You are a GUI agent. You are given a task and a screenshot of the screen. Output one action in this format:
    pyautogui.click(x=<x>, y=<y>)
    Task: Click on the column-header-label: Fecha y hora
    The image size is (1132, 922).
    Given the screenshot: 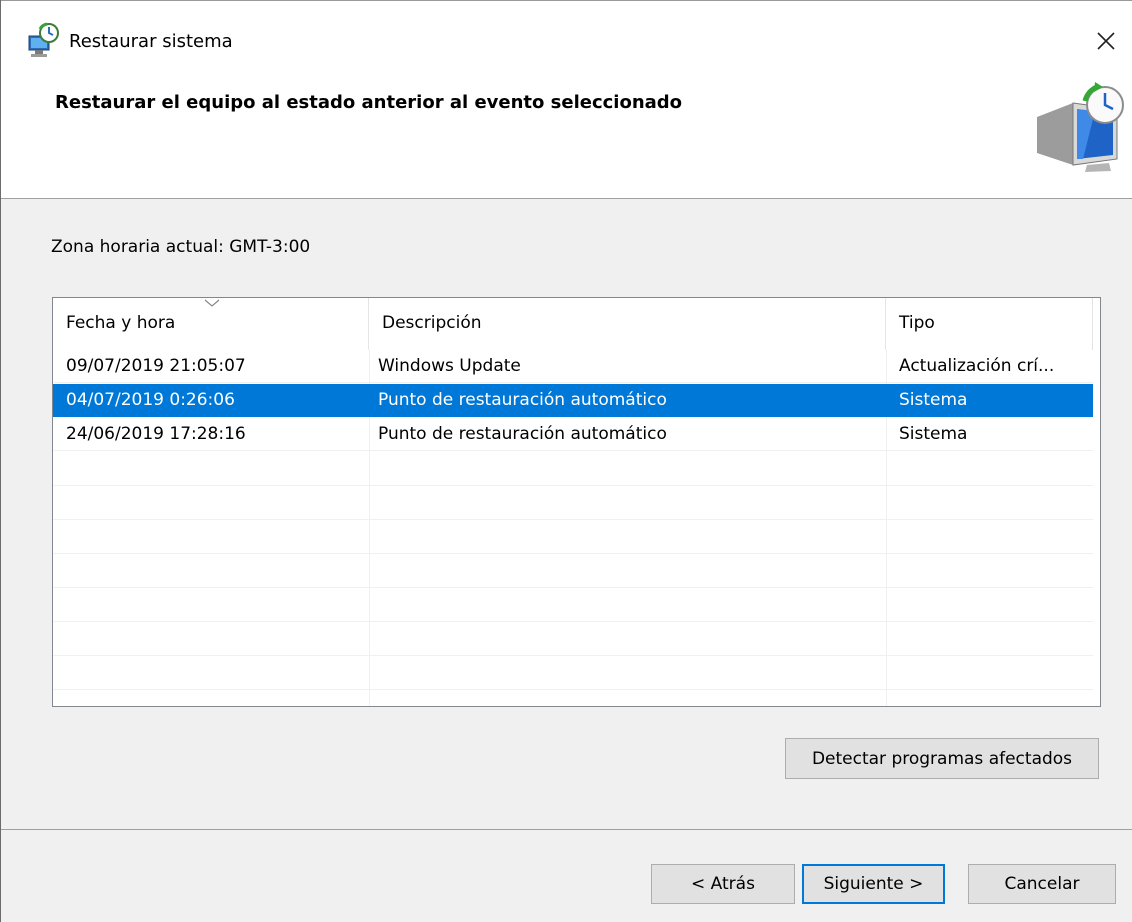 What is the action you would take?
    pyautogui.click(x=121, y=323)
    